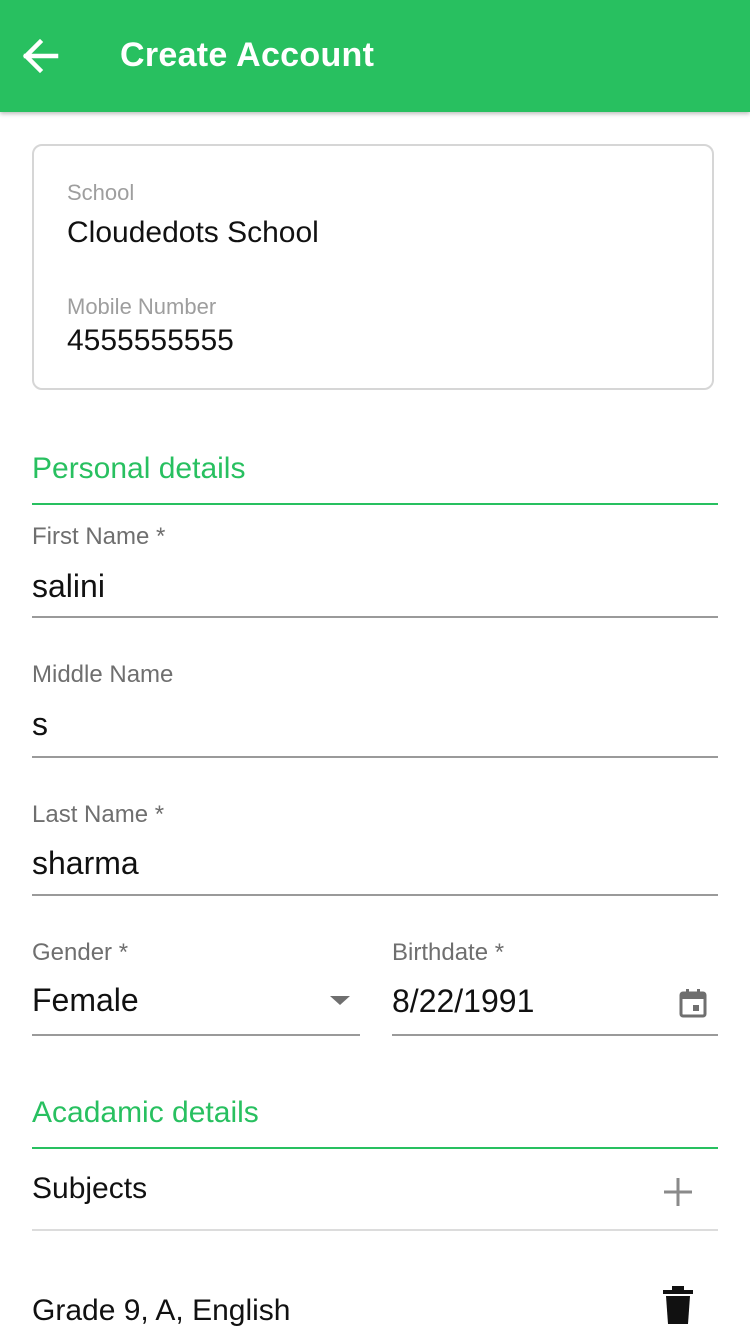  What do you see at coordinates (247, 55) in the screenshot?
I see `page-title: Create Account` at bounding box center [247, 55].